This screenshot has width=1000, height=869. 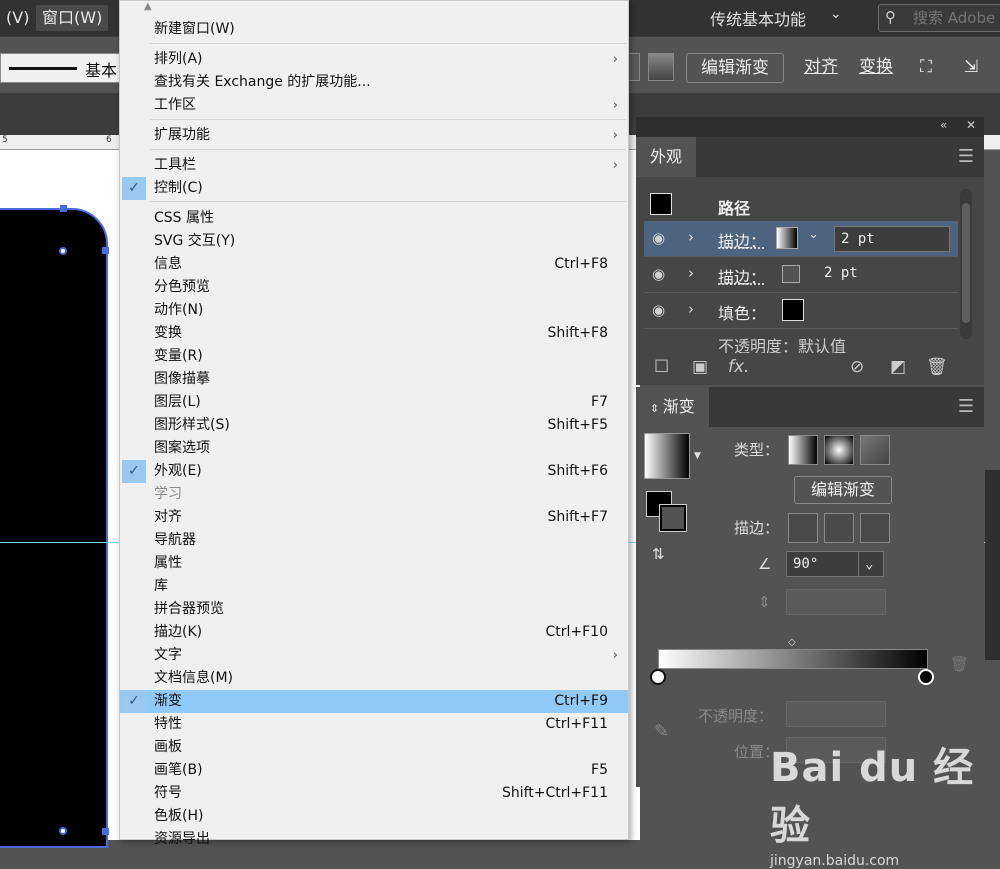 What do you see at coordinates (374, 241) in the screenshot?
I see `menu-item: SVG 交互(Y)` at bounding box center [374, 241].